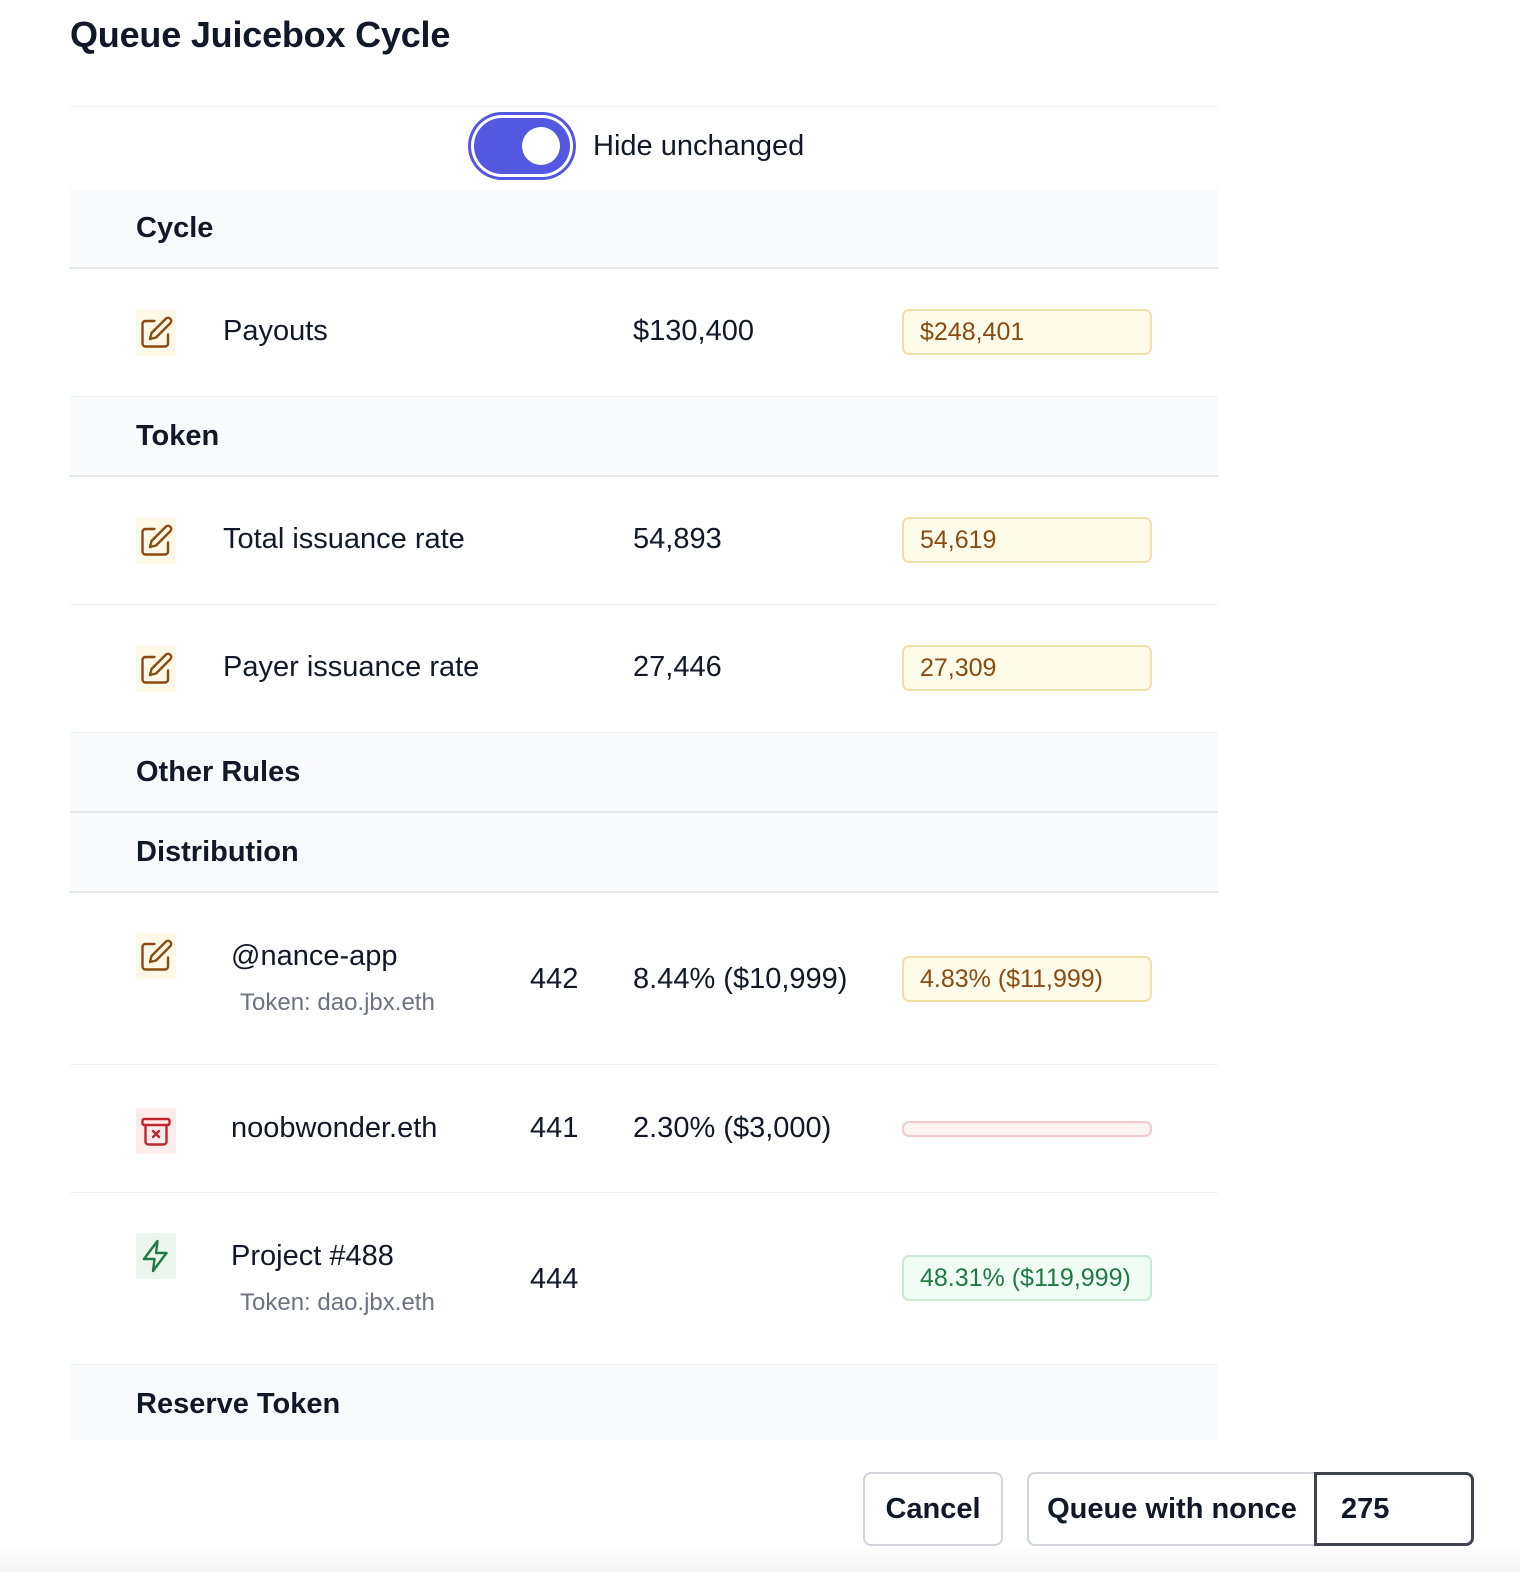 The width and height of the screenshot is (1520, 1572). Describe the element at coordinates (314, 956) in the screenshot. I see `recipient-name: @nance-app` at that location.